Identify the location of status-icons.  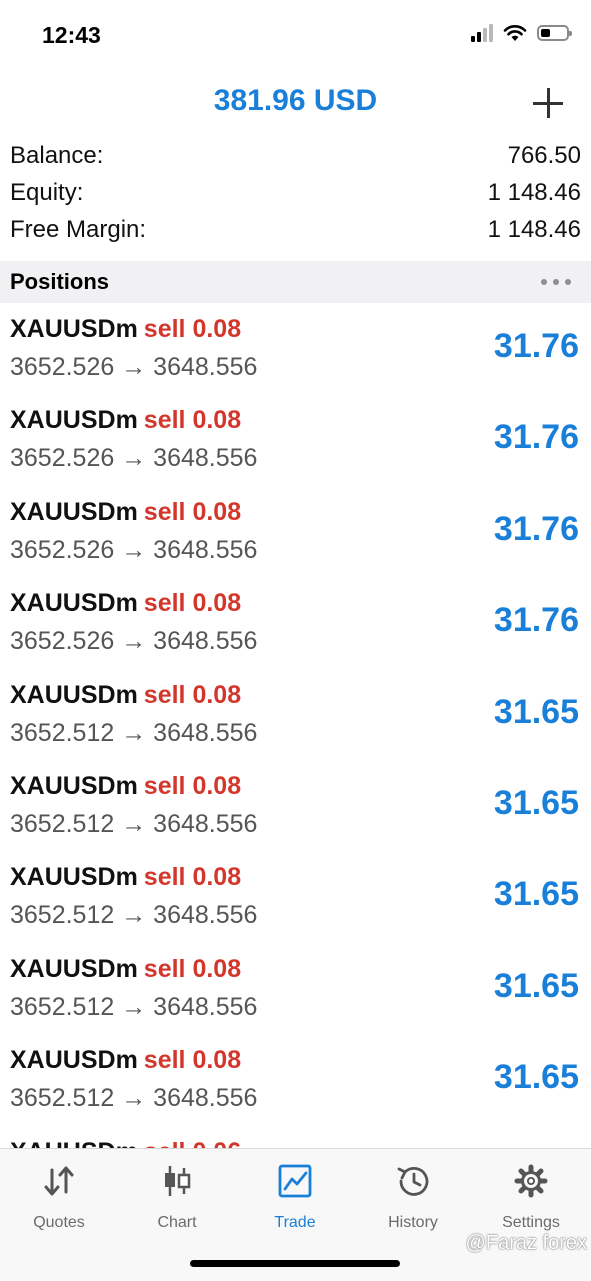
(521, 33).